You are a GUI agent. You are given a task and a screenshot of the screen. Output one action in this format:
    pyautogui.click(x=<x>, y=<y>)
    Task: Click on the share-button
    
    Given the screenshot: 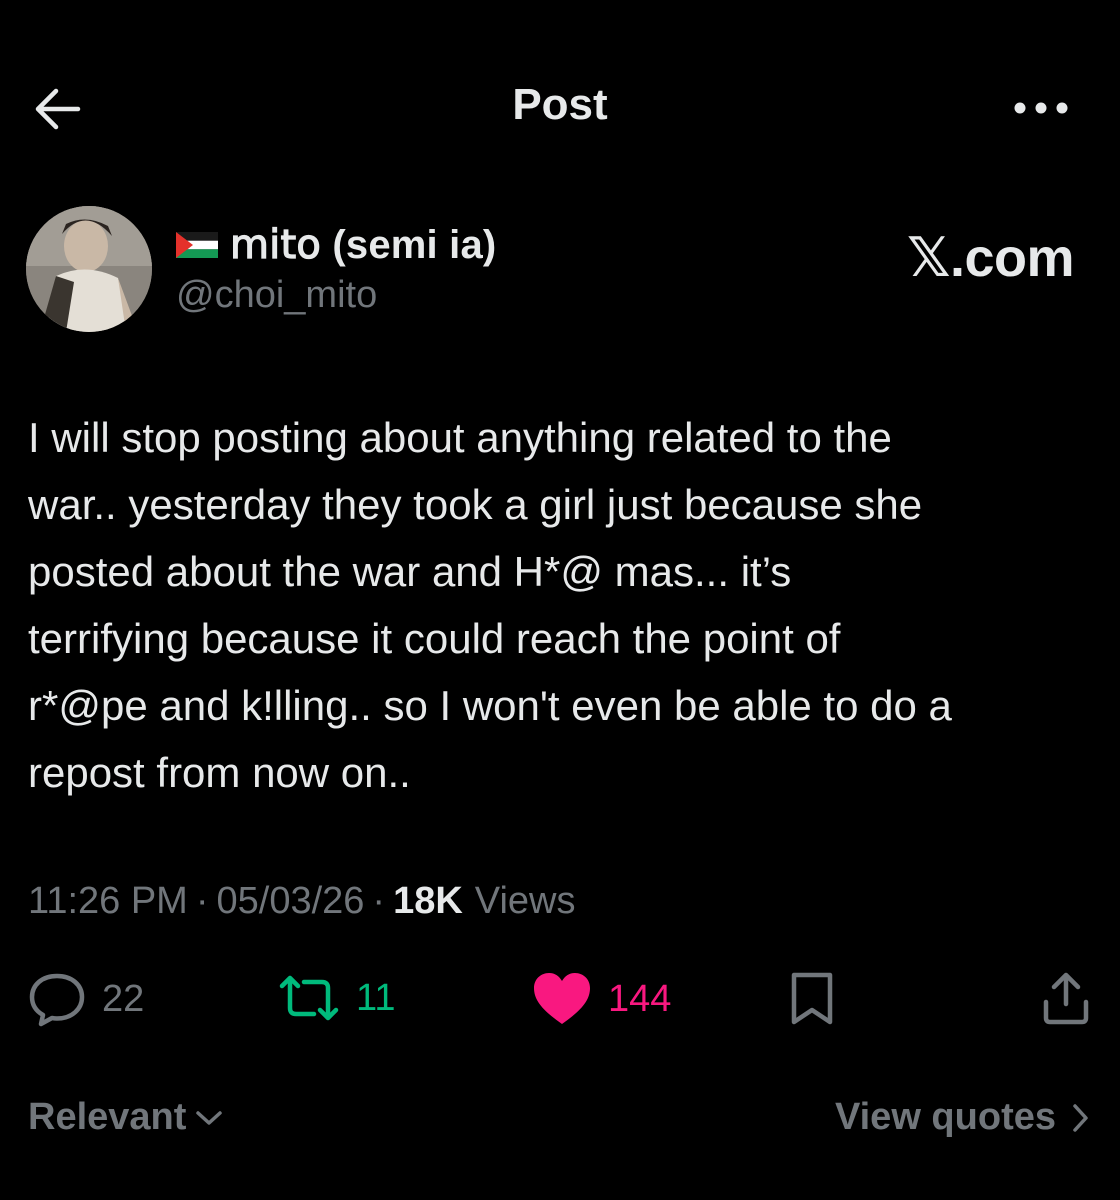 What is the action you would take?
    pyautogui.click(x=1066, y=999)
    